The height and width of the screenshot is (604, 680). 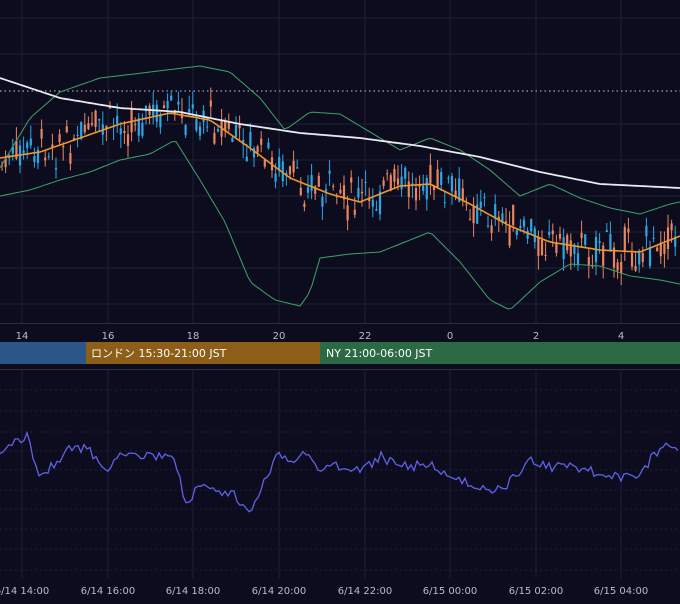 I want to click on oscillator-axis-tick-label: 6/15 04:00, so click(x=621, y=591).